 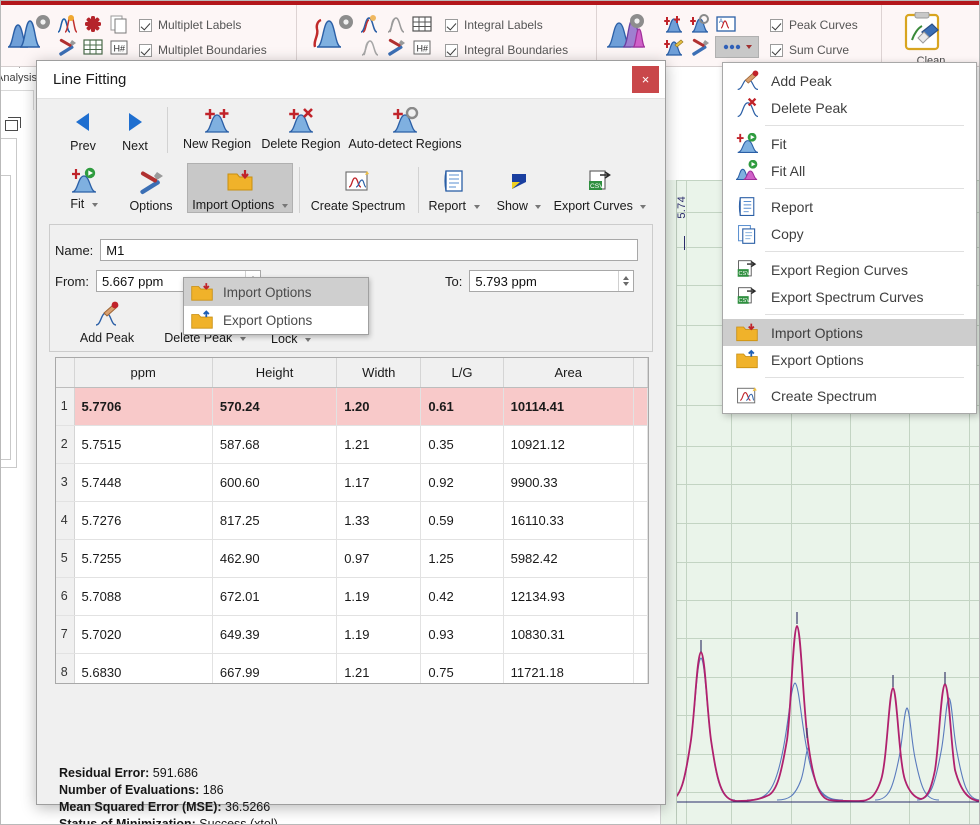 I want to click on line-fitting-more-button, so click(x=737, y=47).